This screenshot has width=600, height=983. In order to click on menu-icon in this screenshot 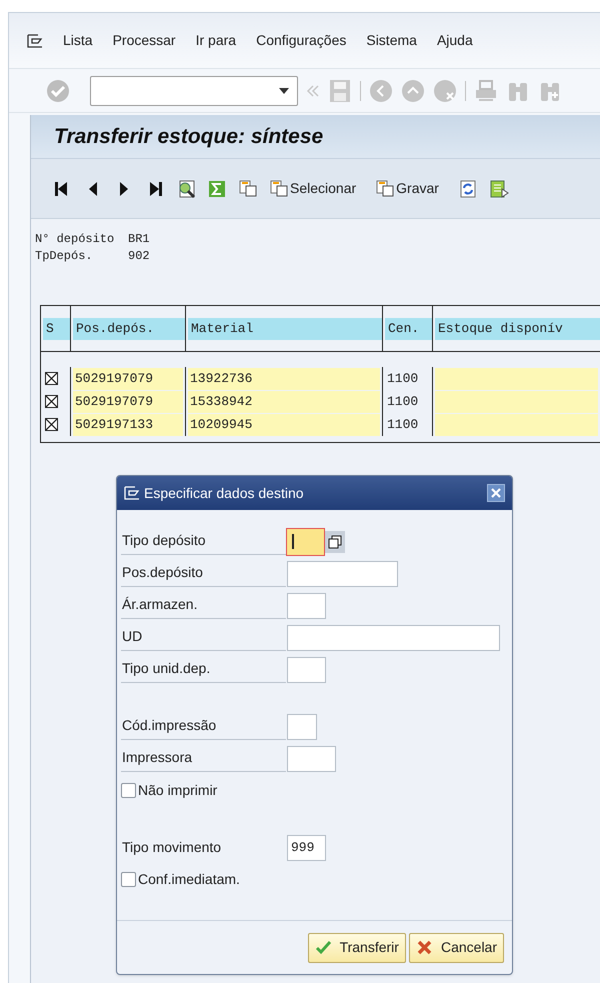, I will do `click(35, 41)`.